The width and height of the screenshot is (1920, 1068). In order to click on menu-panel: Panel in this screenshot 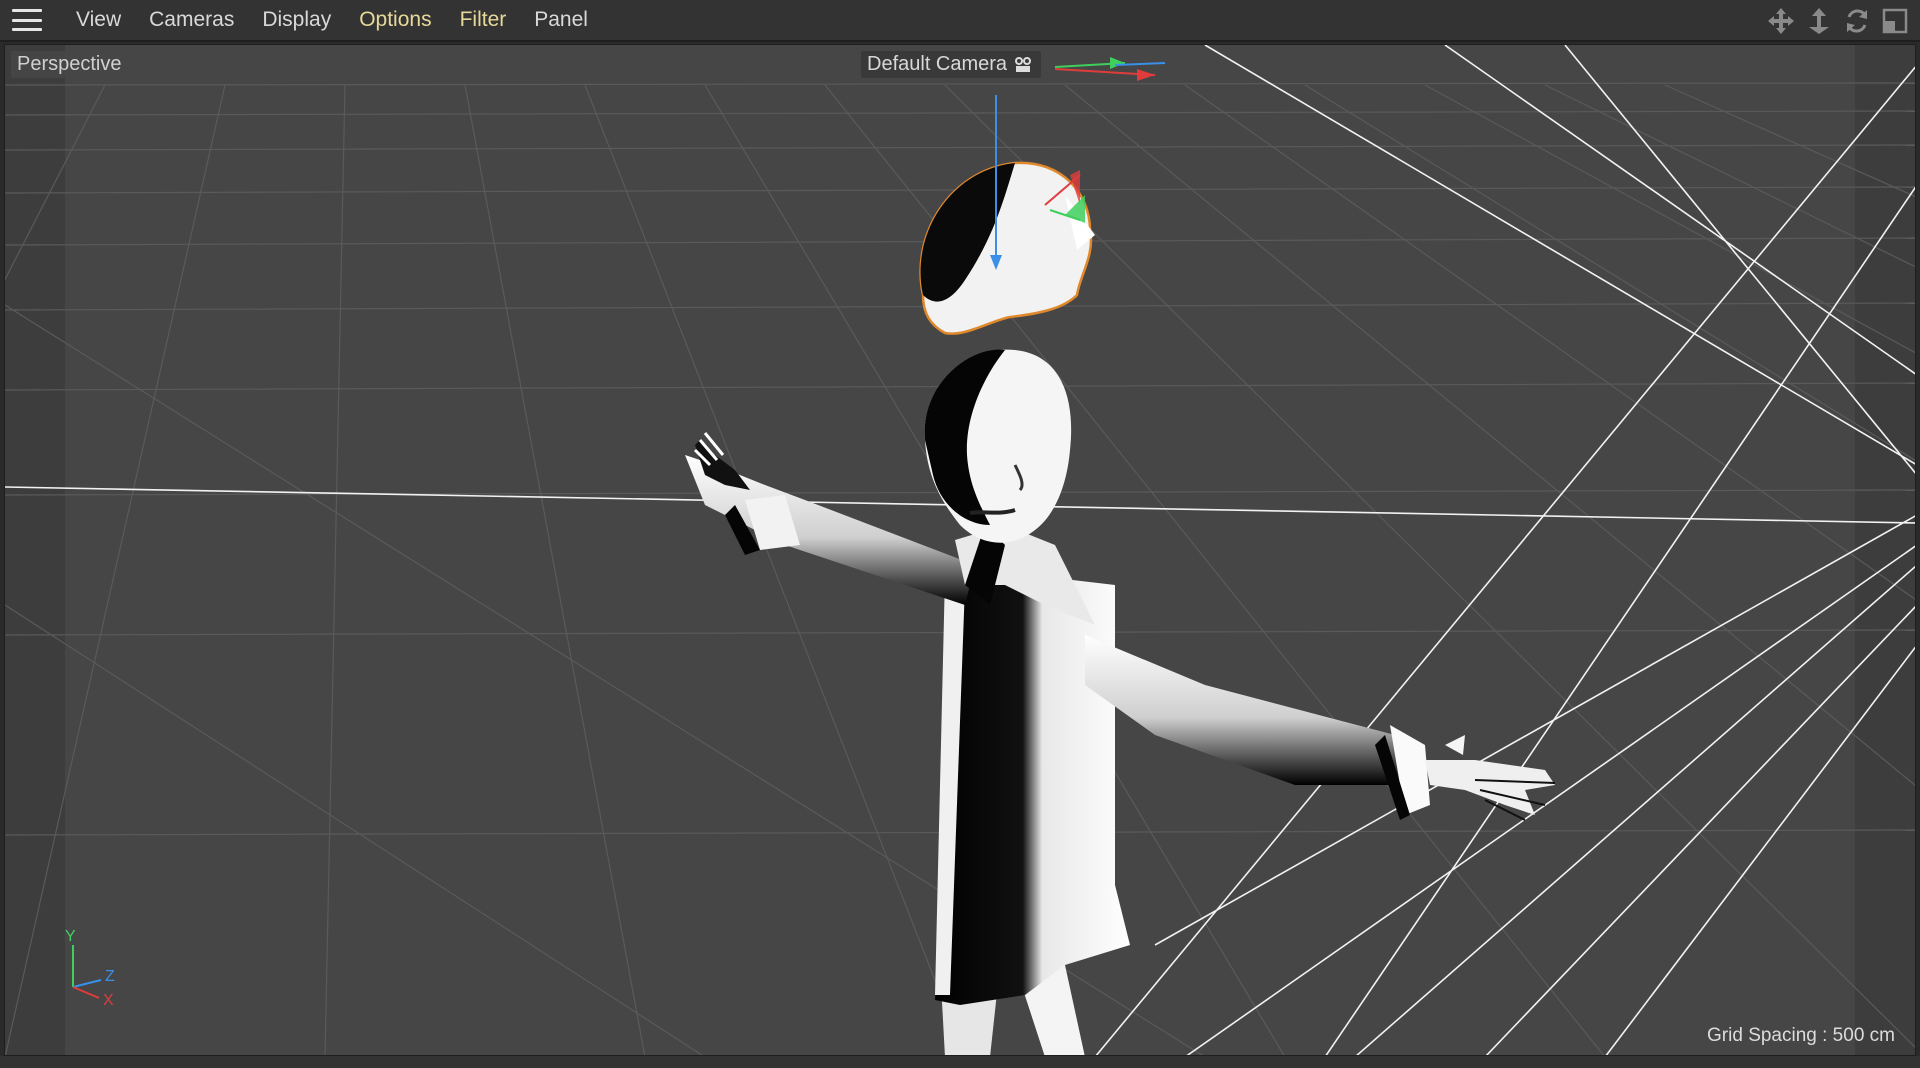, I will do `click(561, 20)`.